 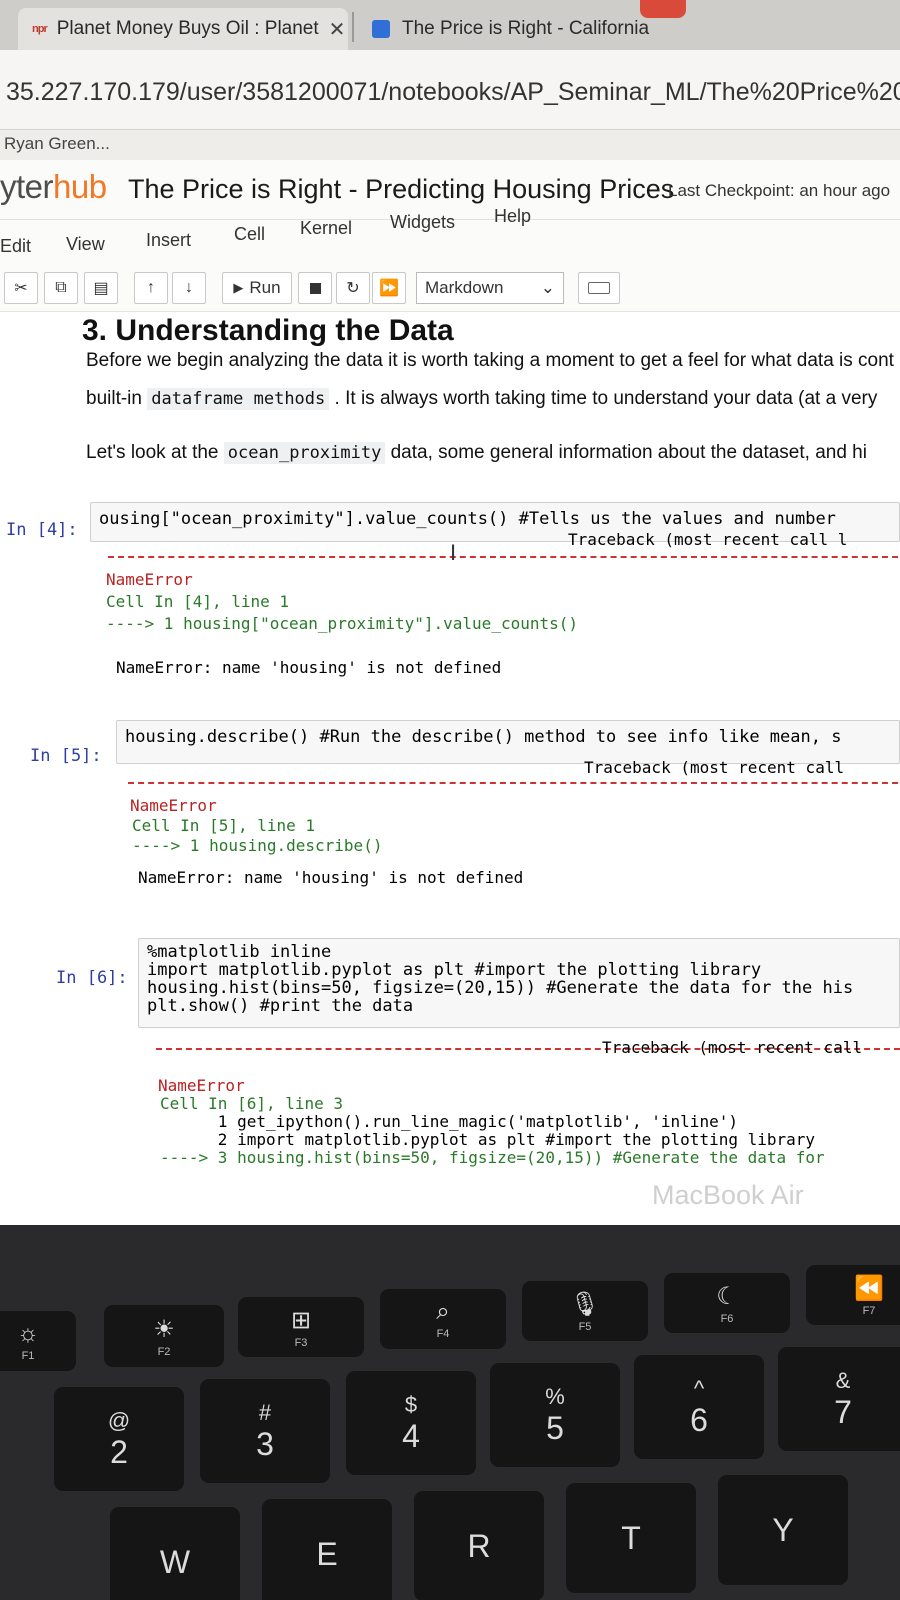 What do you see at coordinates (422, 222) in the screenshot?
I see `menu-widgets: Widgets` at bounding box center [422, 222].